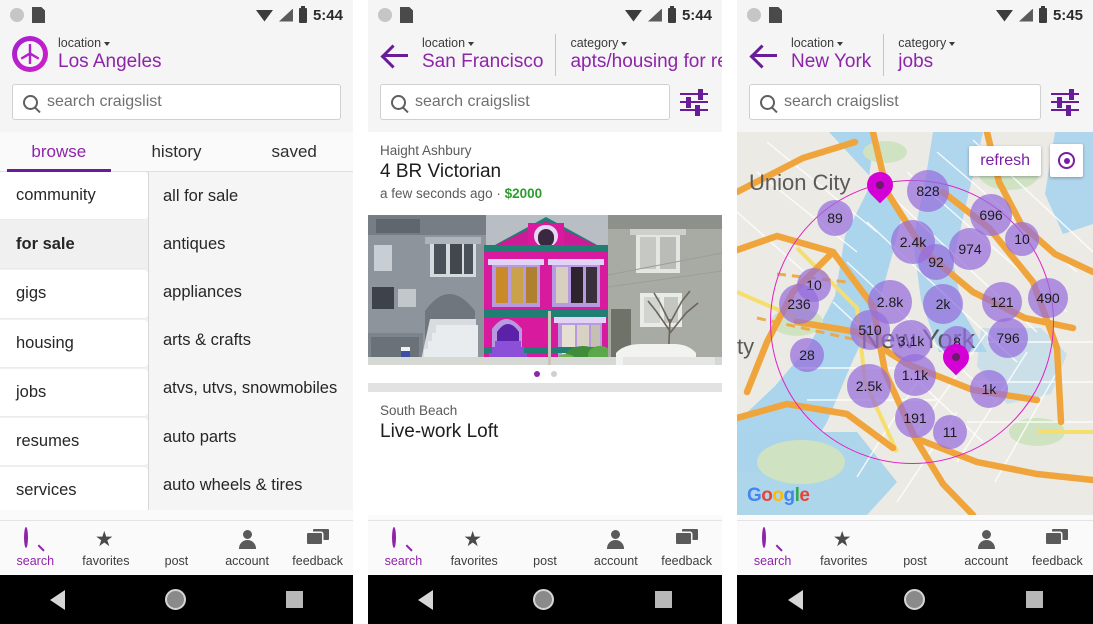  Describe the element at coordinates (176, 15) in the screenshot. I see `status-bar: 5:44` at that location.